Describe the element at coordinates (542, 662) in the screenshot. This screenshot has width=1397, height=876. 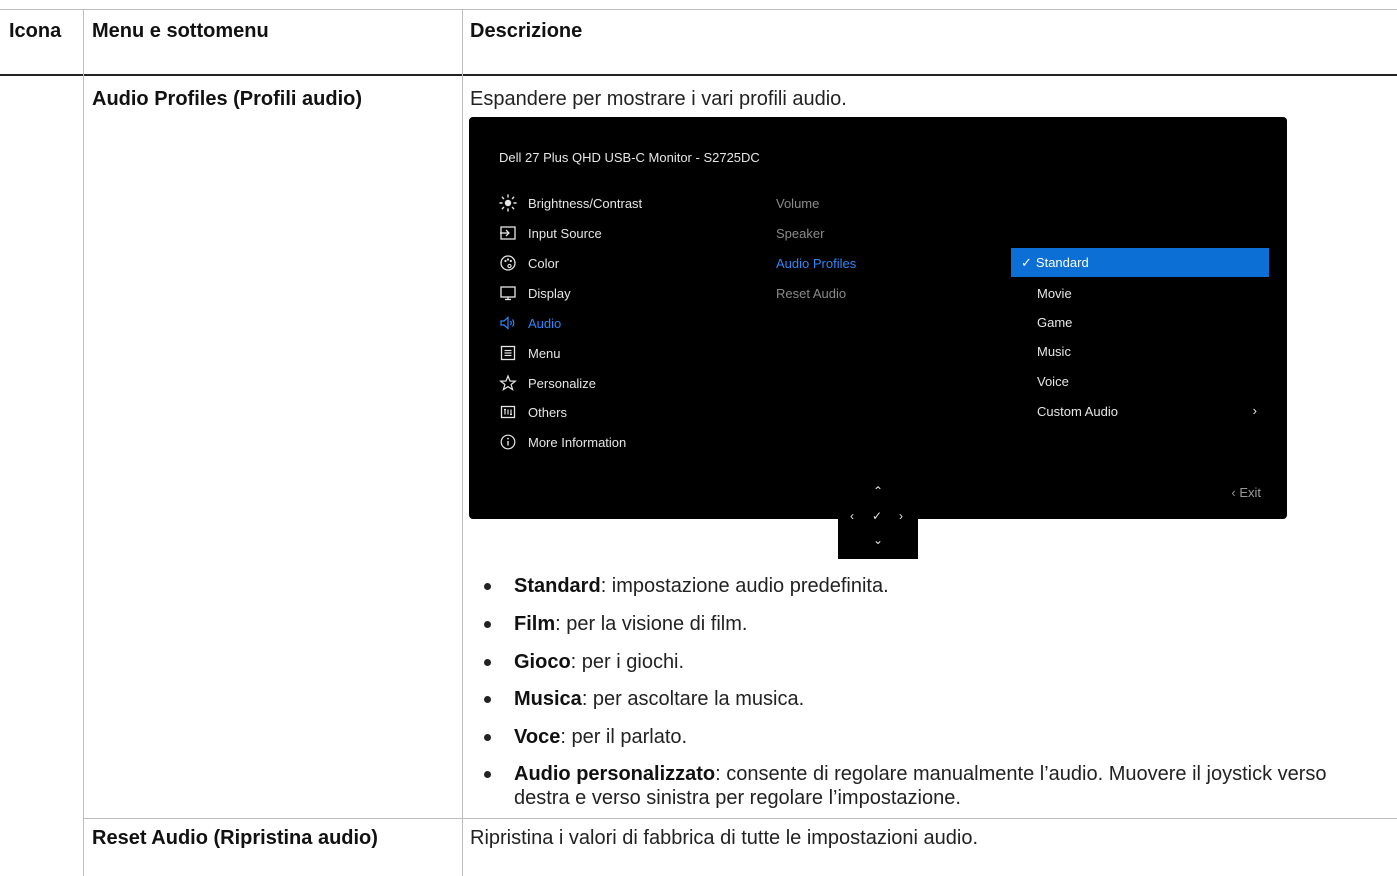
I see `bullet-term: Gioco` at that location.